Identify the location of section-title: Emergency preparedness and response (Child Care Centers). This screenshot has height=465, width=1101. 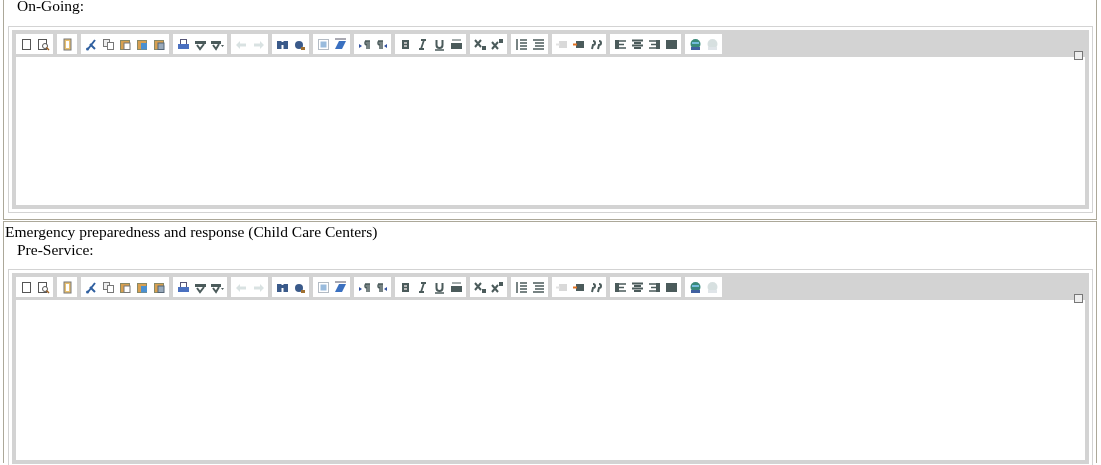
(191, 231).